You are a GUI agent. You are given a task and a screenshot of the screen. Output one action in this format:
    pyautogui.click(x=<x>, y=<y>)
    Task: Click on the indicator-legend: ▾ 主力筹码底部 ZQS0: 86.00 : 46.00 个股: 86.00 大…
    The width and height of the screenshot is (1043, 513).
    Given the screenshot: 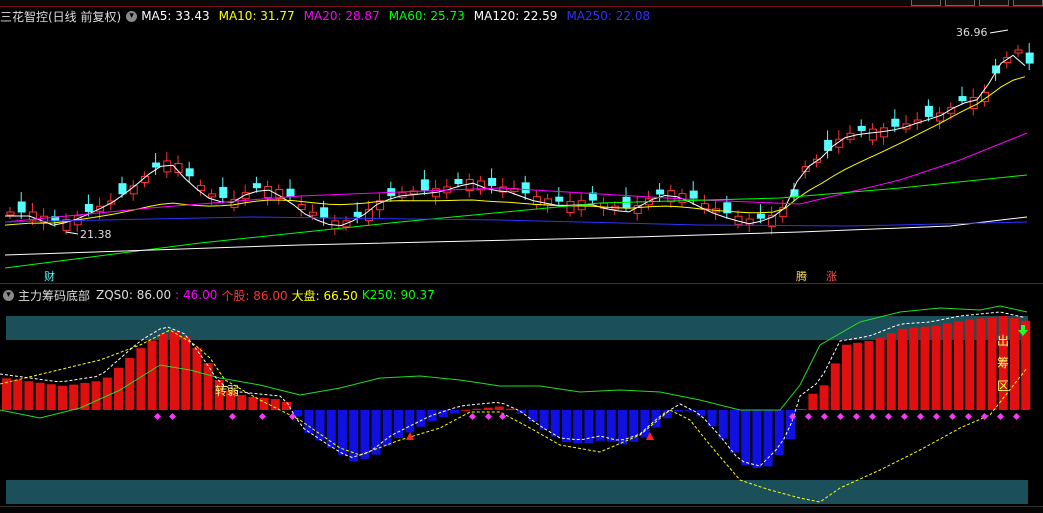 What is the action you would take?
    pyautogui.click(x=219, y=295)
    